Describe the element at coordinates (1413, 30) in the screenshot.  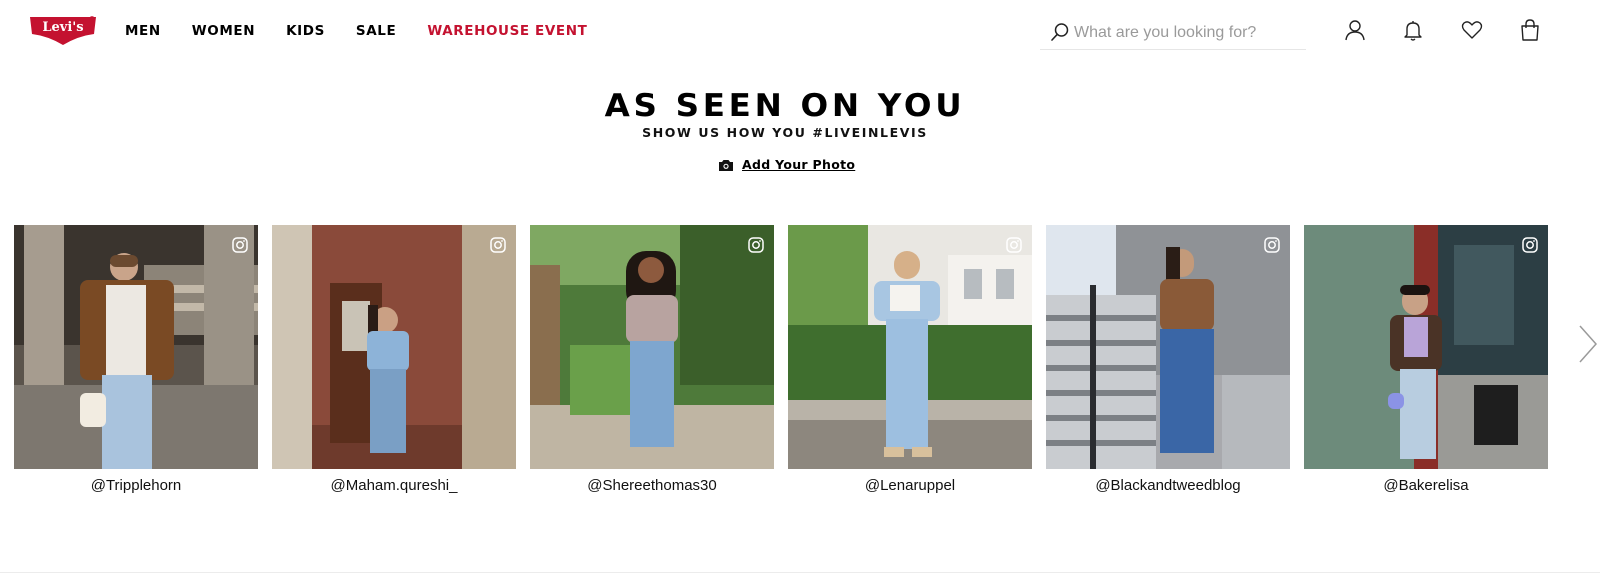
I see `bell-icon` at that location.